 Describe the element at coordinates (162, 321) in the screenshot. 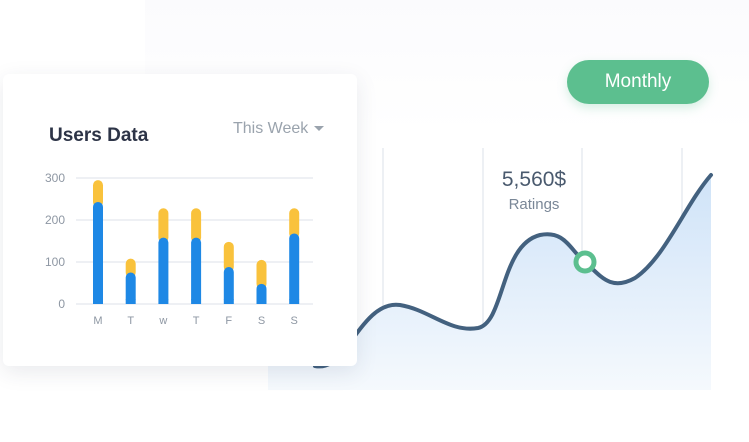

I see `x-tick-label: w` at that location.